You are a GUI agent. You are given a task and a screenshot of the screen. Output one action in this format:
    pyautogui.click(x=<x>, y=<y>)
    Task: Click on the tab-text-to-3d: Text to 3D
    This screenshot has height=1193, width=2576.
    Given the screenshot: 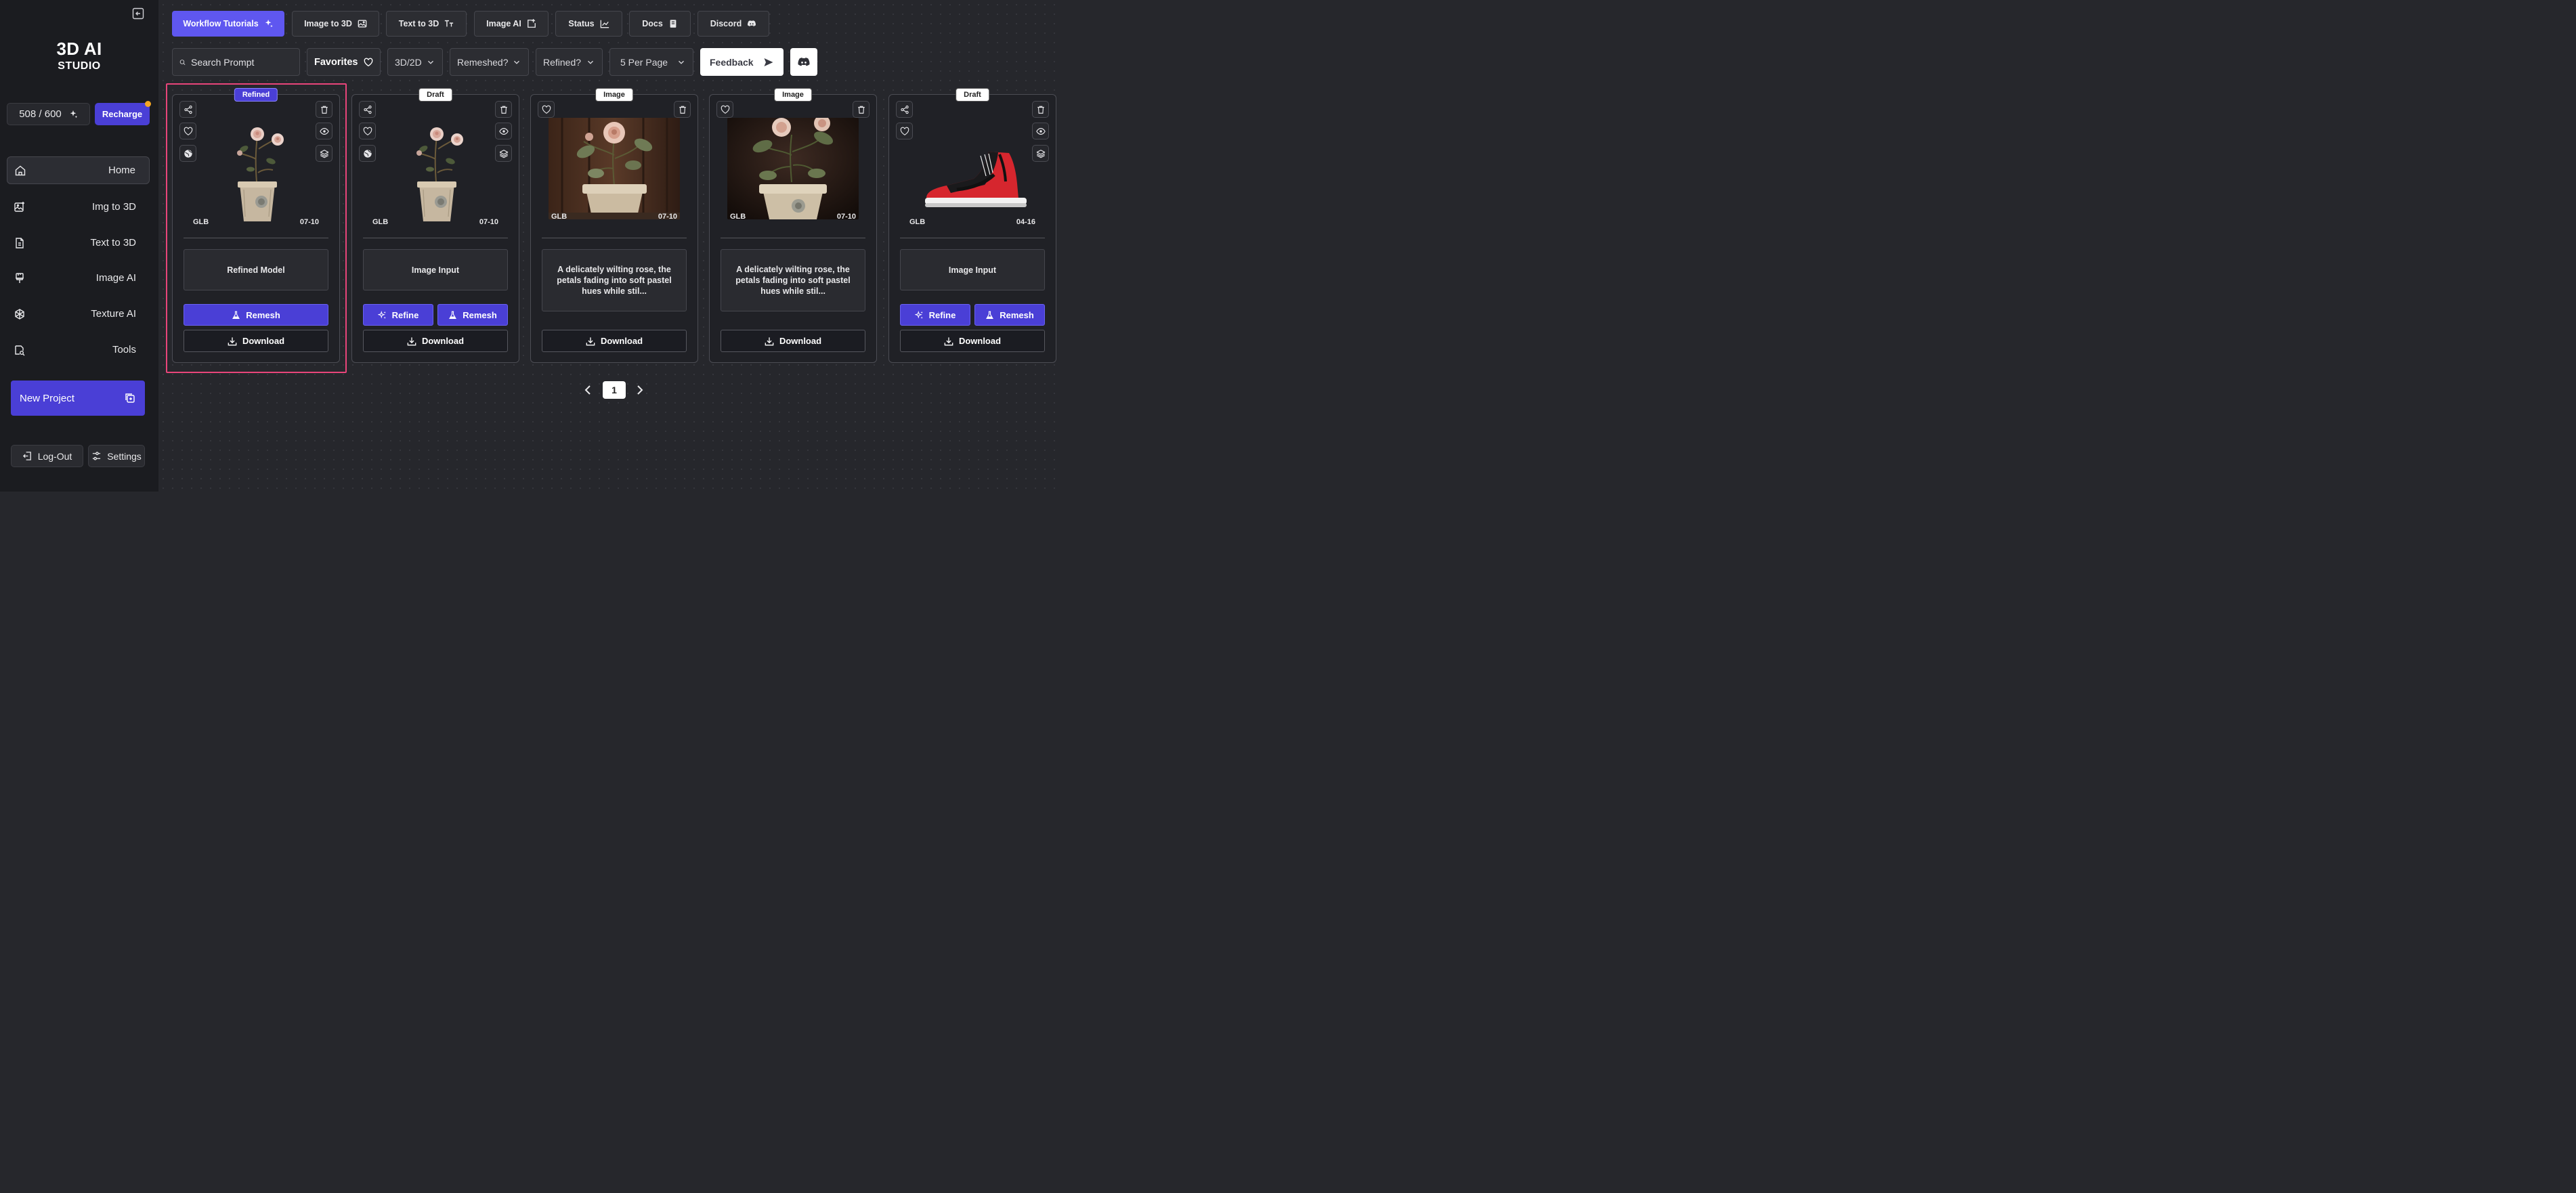 What is the action you would take?
    pyautogui.click(x=426, y=24)
    